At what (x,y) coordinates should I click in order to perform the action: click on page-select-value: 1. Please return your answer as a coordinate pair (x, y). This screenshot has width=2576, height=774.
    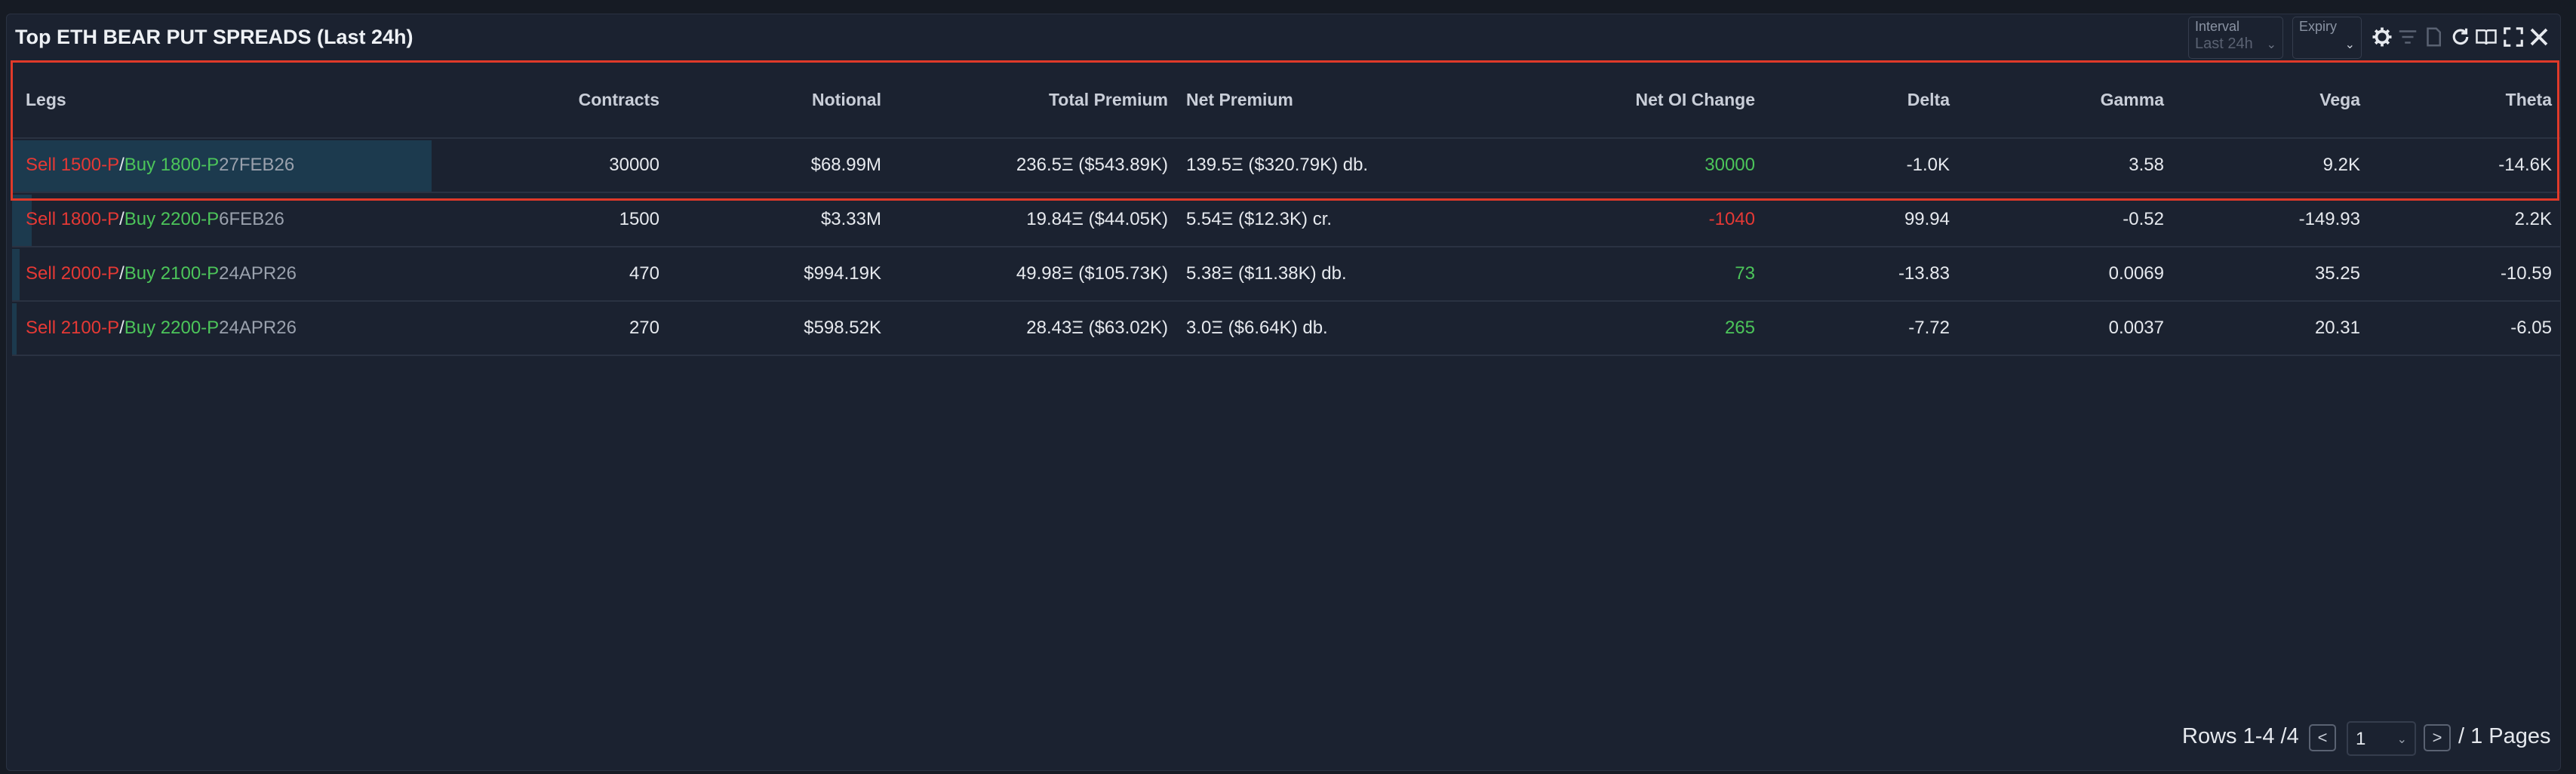
    Looking at the image, I should click on (2361, 739).